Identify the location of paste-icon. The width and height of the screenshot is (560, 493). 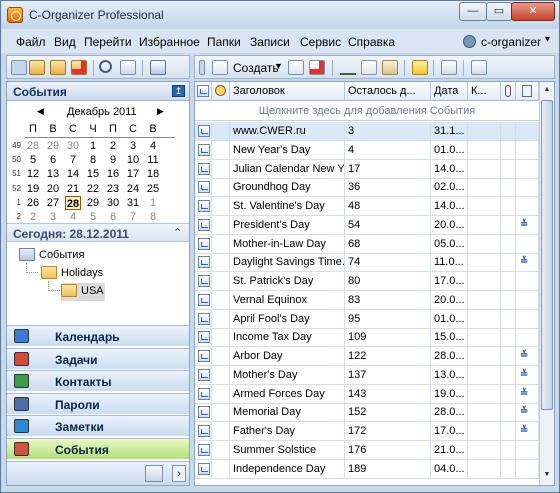
(390, 67).